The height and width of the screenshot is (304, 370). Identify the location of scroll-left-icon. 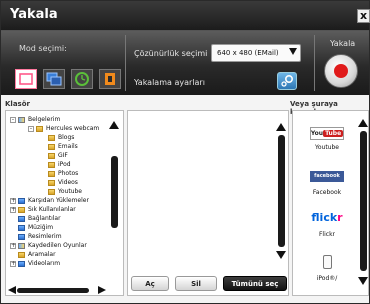
(12, 290).